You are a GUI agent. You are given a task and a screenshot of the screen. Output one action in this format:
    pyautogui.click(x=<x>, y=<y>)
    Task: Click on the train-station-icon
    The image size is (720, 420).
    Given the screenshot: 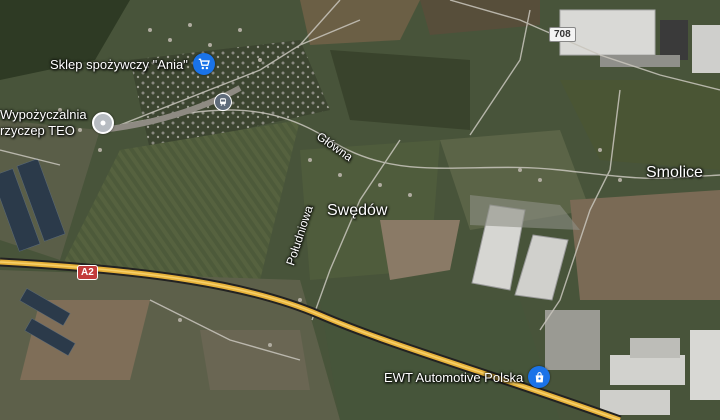 What is the action you would take?
    pyautogui.click(x=223, y=102)
    